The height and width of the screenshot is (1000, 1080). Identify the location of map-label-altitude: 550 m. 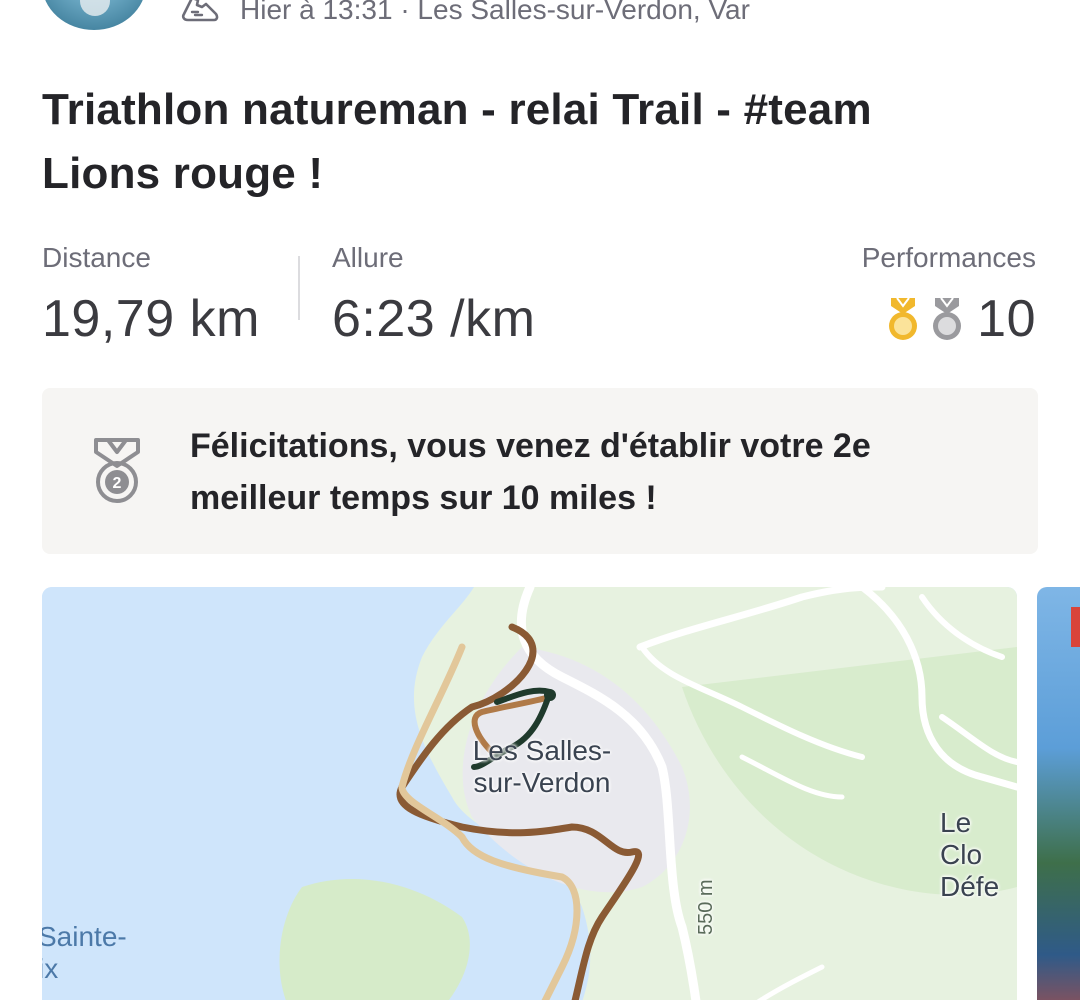
(706, 907).